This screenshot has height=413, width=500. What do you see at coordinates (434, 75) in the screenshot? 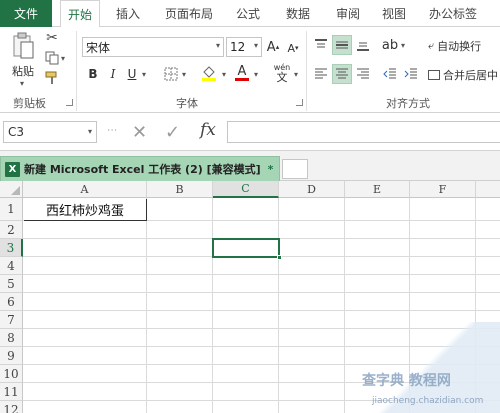
I see `merge-center-icon` at bounding box center [434, 75].